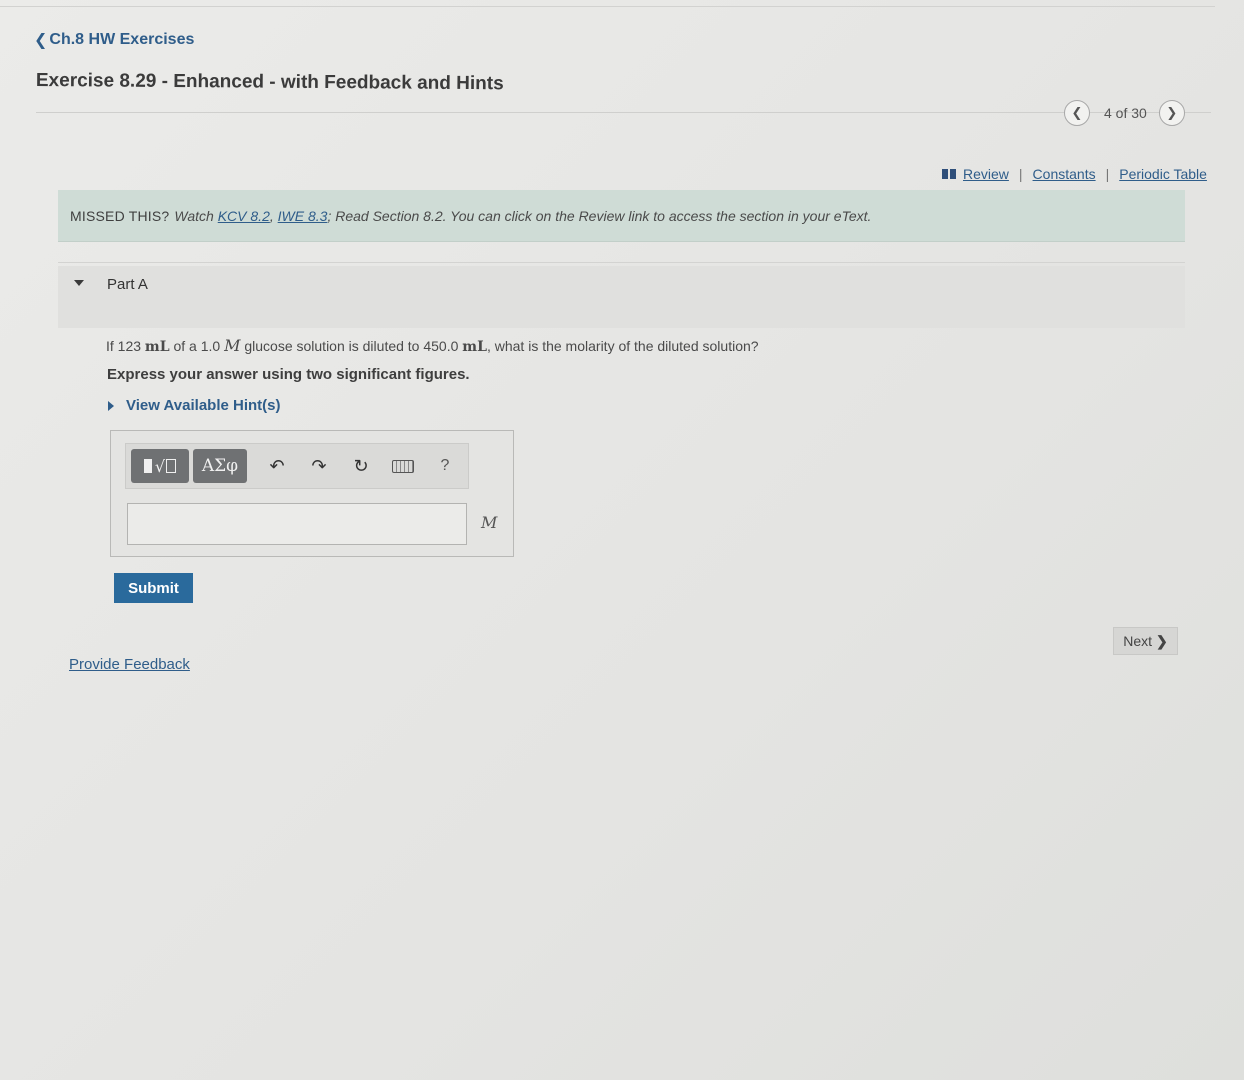 Image resolution: width=1244 pixels, height=1080 pixels. I want to click on part-label: Part A, so click(127, 284).